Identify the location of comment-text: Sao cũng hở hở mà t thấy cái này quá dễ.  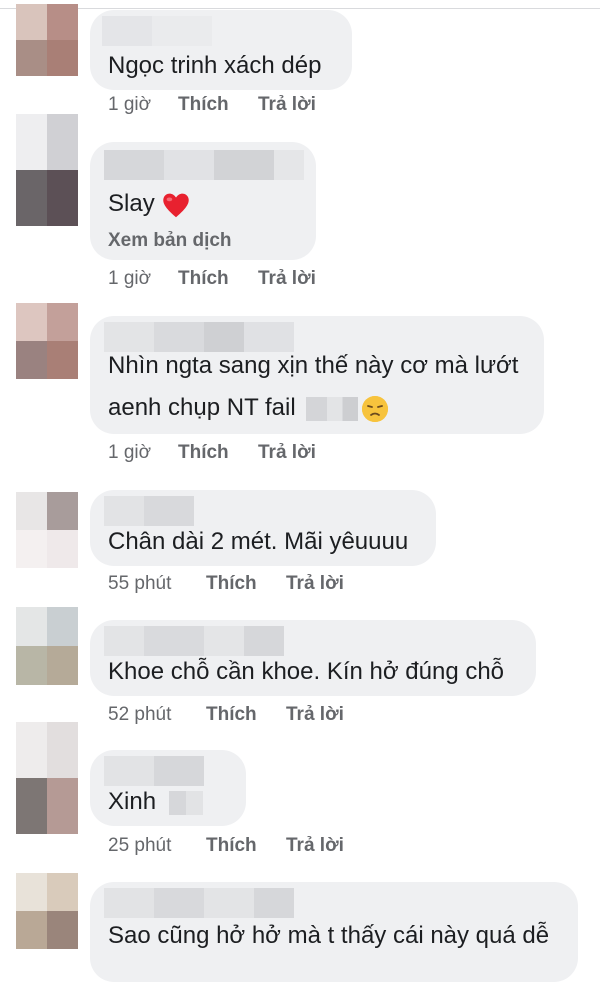
(329, 935).